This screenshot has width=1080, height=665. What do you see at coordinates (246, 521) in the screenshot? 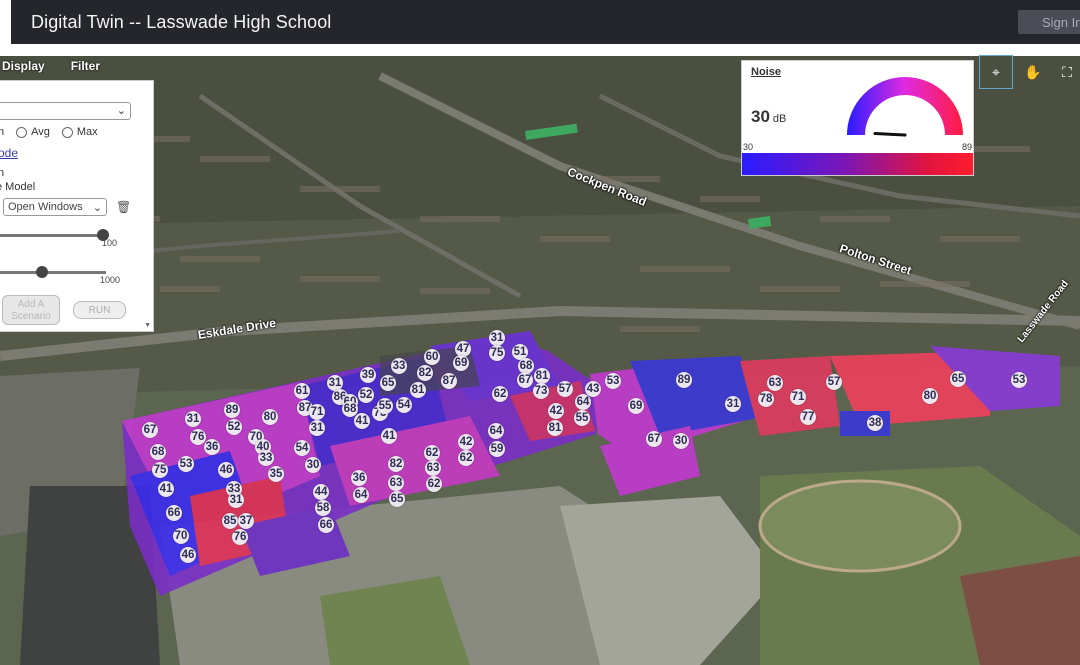
I see `noise-sensor-marker: 37` at bounding box center [246, 521].